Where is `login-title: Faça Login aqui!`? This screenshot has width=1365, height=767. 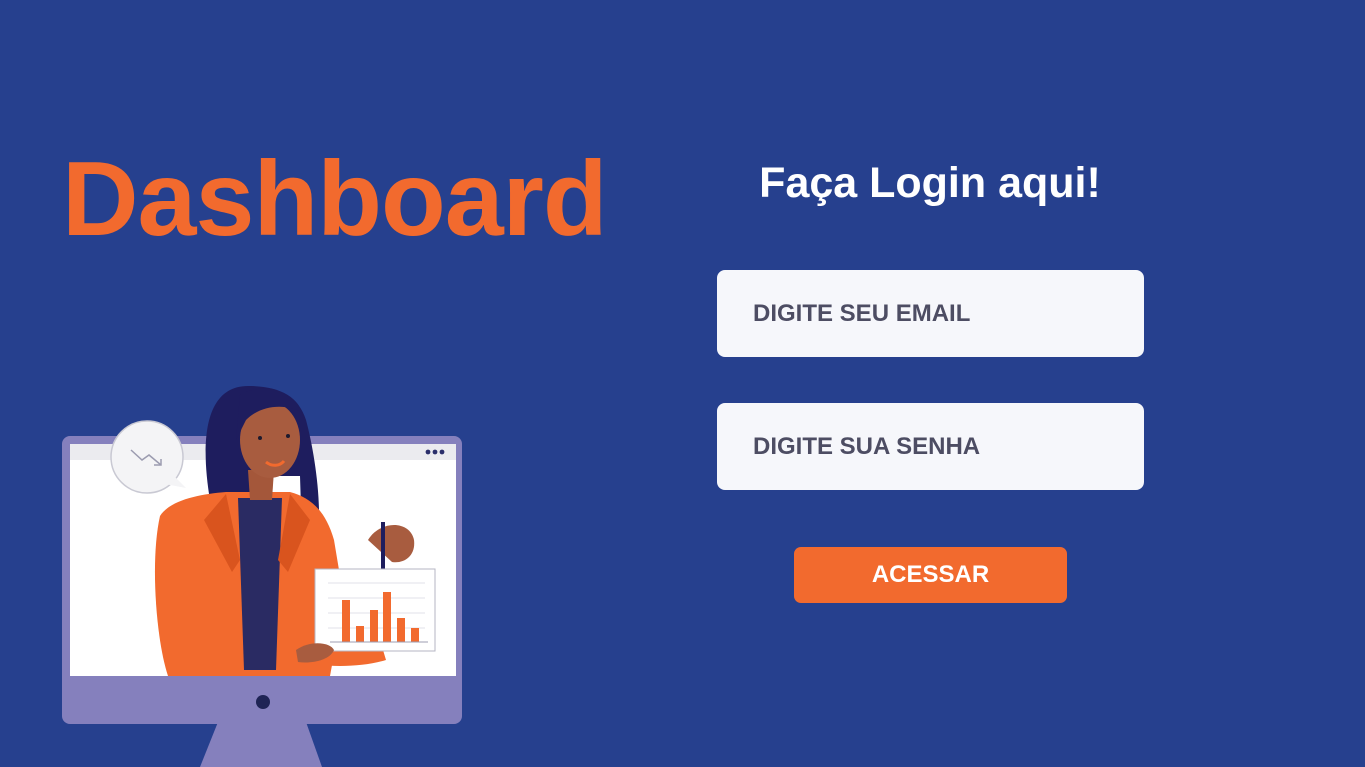 login-title: Faça Login aqui! is located at coordinates (930, 183).